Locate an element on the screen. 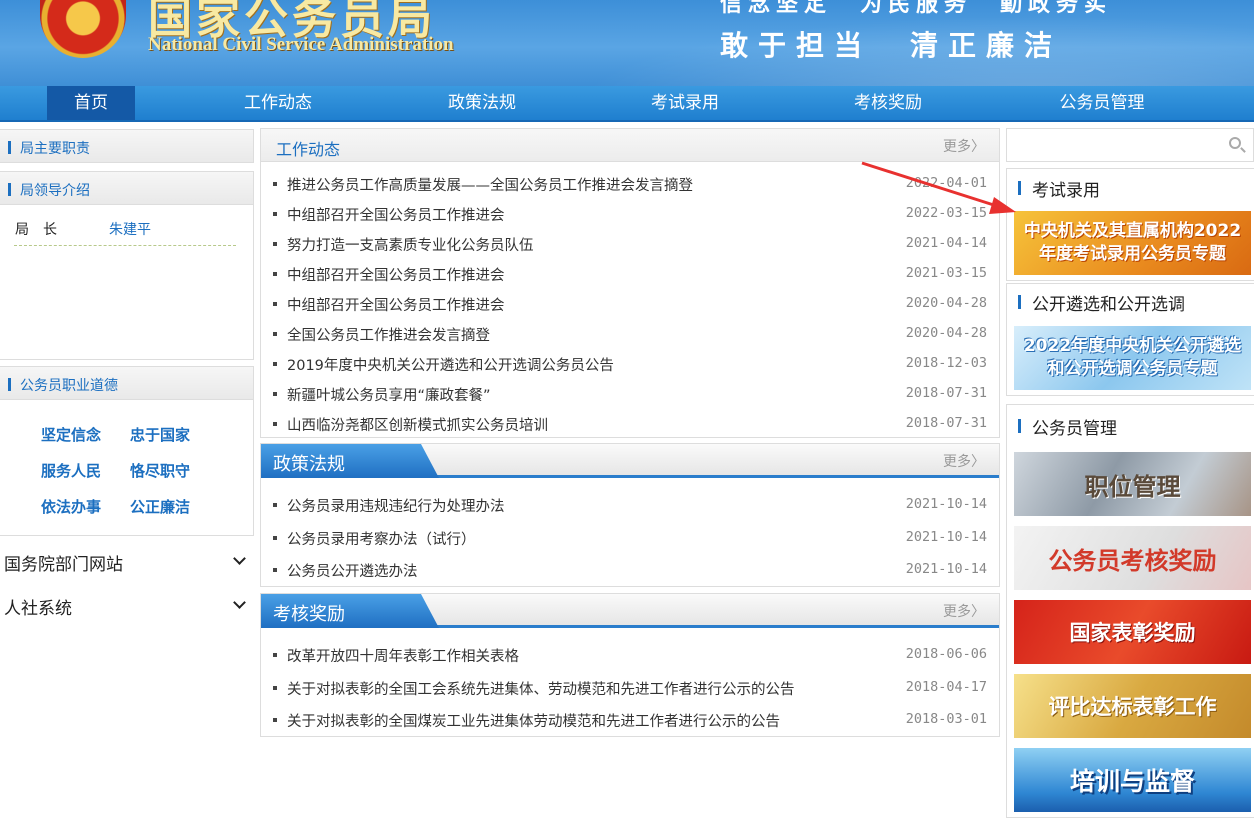 Image resolution: width=1254 pixels, height=822 pixels. news-item: 改革开放四十周年表彰工作相关表格 2018-06-06 is located at coordinates (630, 655).